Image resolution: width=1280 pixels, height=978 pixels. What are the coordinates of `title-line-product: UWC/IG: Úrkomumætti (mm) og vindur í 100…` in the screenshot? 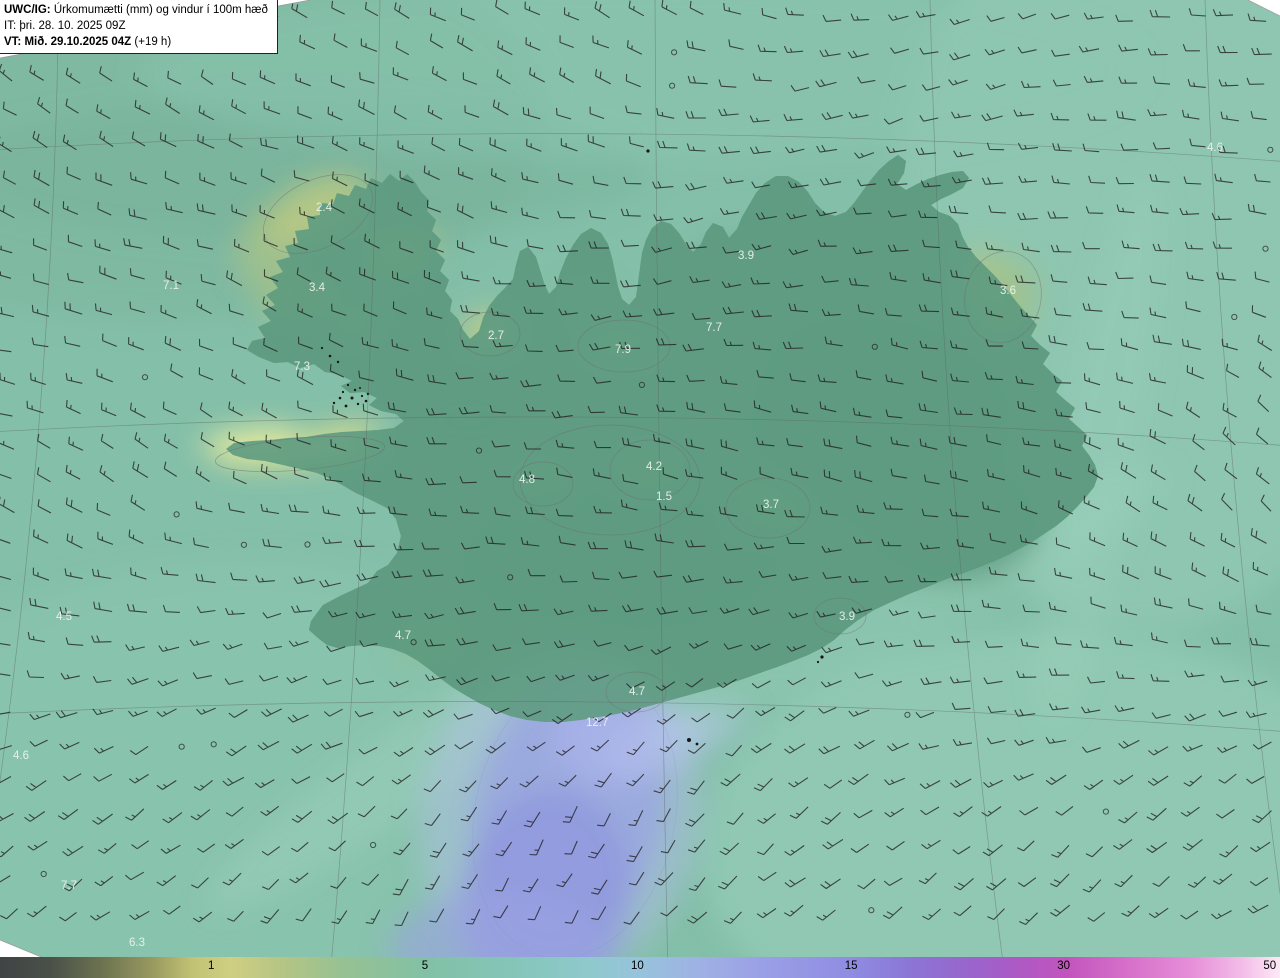 It's located at (136, 10).